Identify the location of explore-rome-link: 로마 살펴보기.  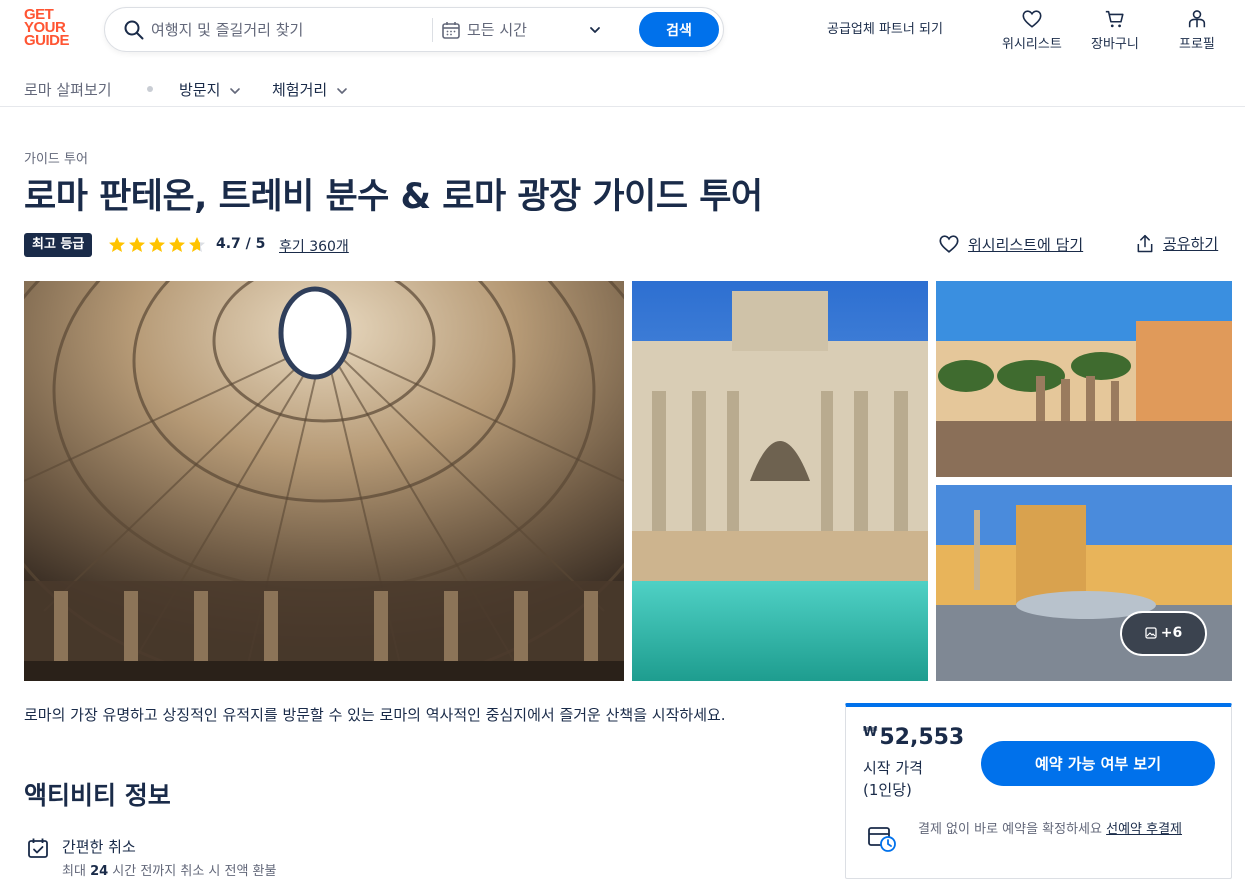
(68, 89).